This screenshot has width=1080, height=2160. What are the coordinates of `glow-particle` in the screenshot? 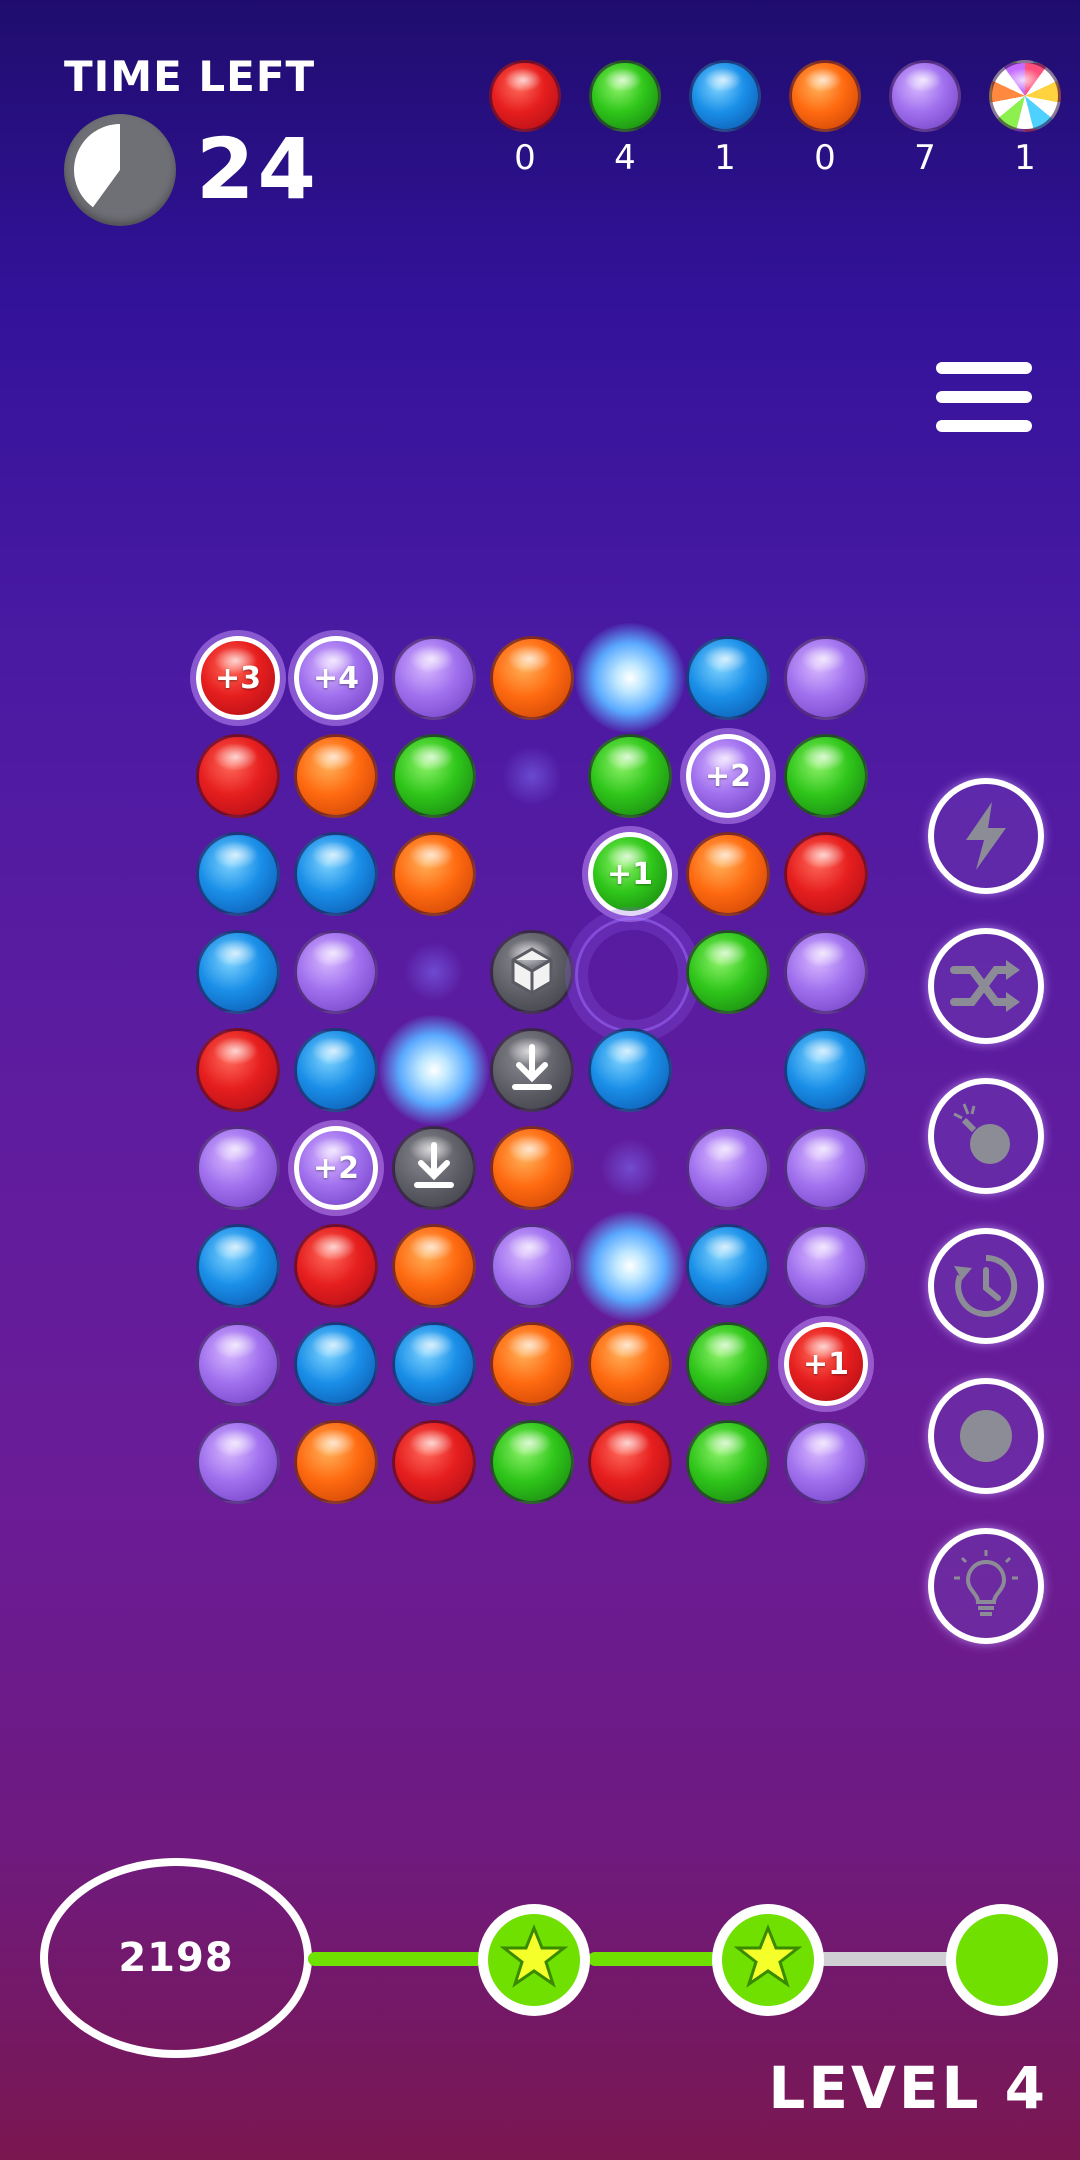 It's located at (532, 776).